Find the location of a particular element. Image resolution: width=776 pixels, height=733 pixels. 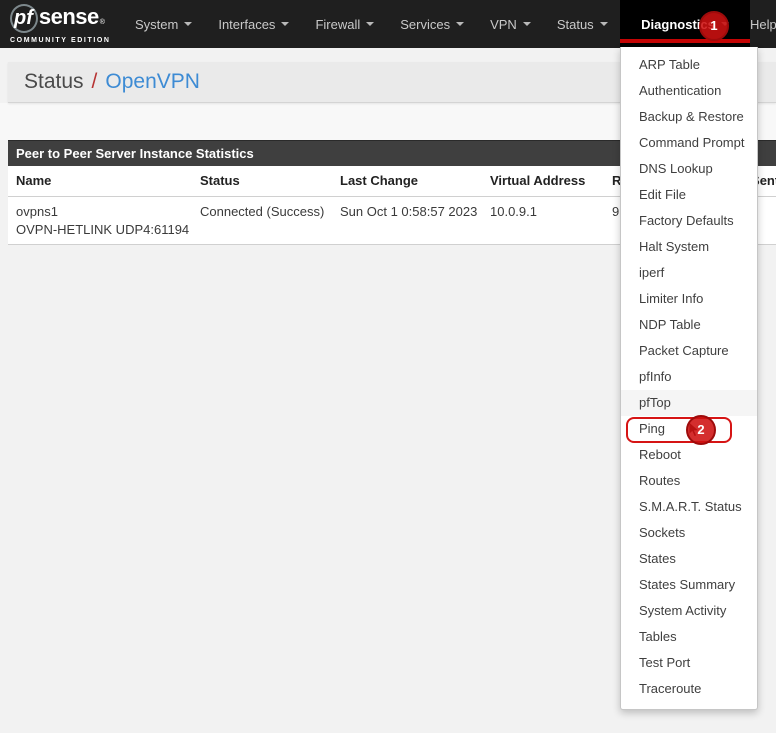

menu-item-limiter-info: Limiter Info is located at coordinates (689, 299).